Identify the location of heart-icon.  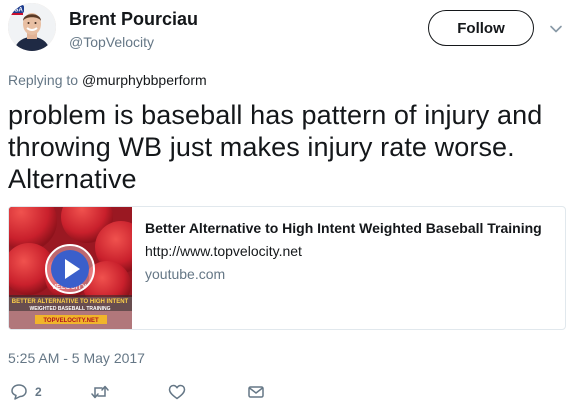
(177, 392).